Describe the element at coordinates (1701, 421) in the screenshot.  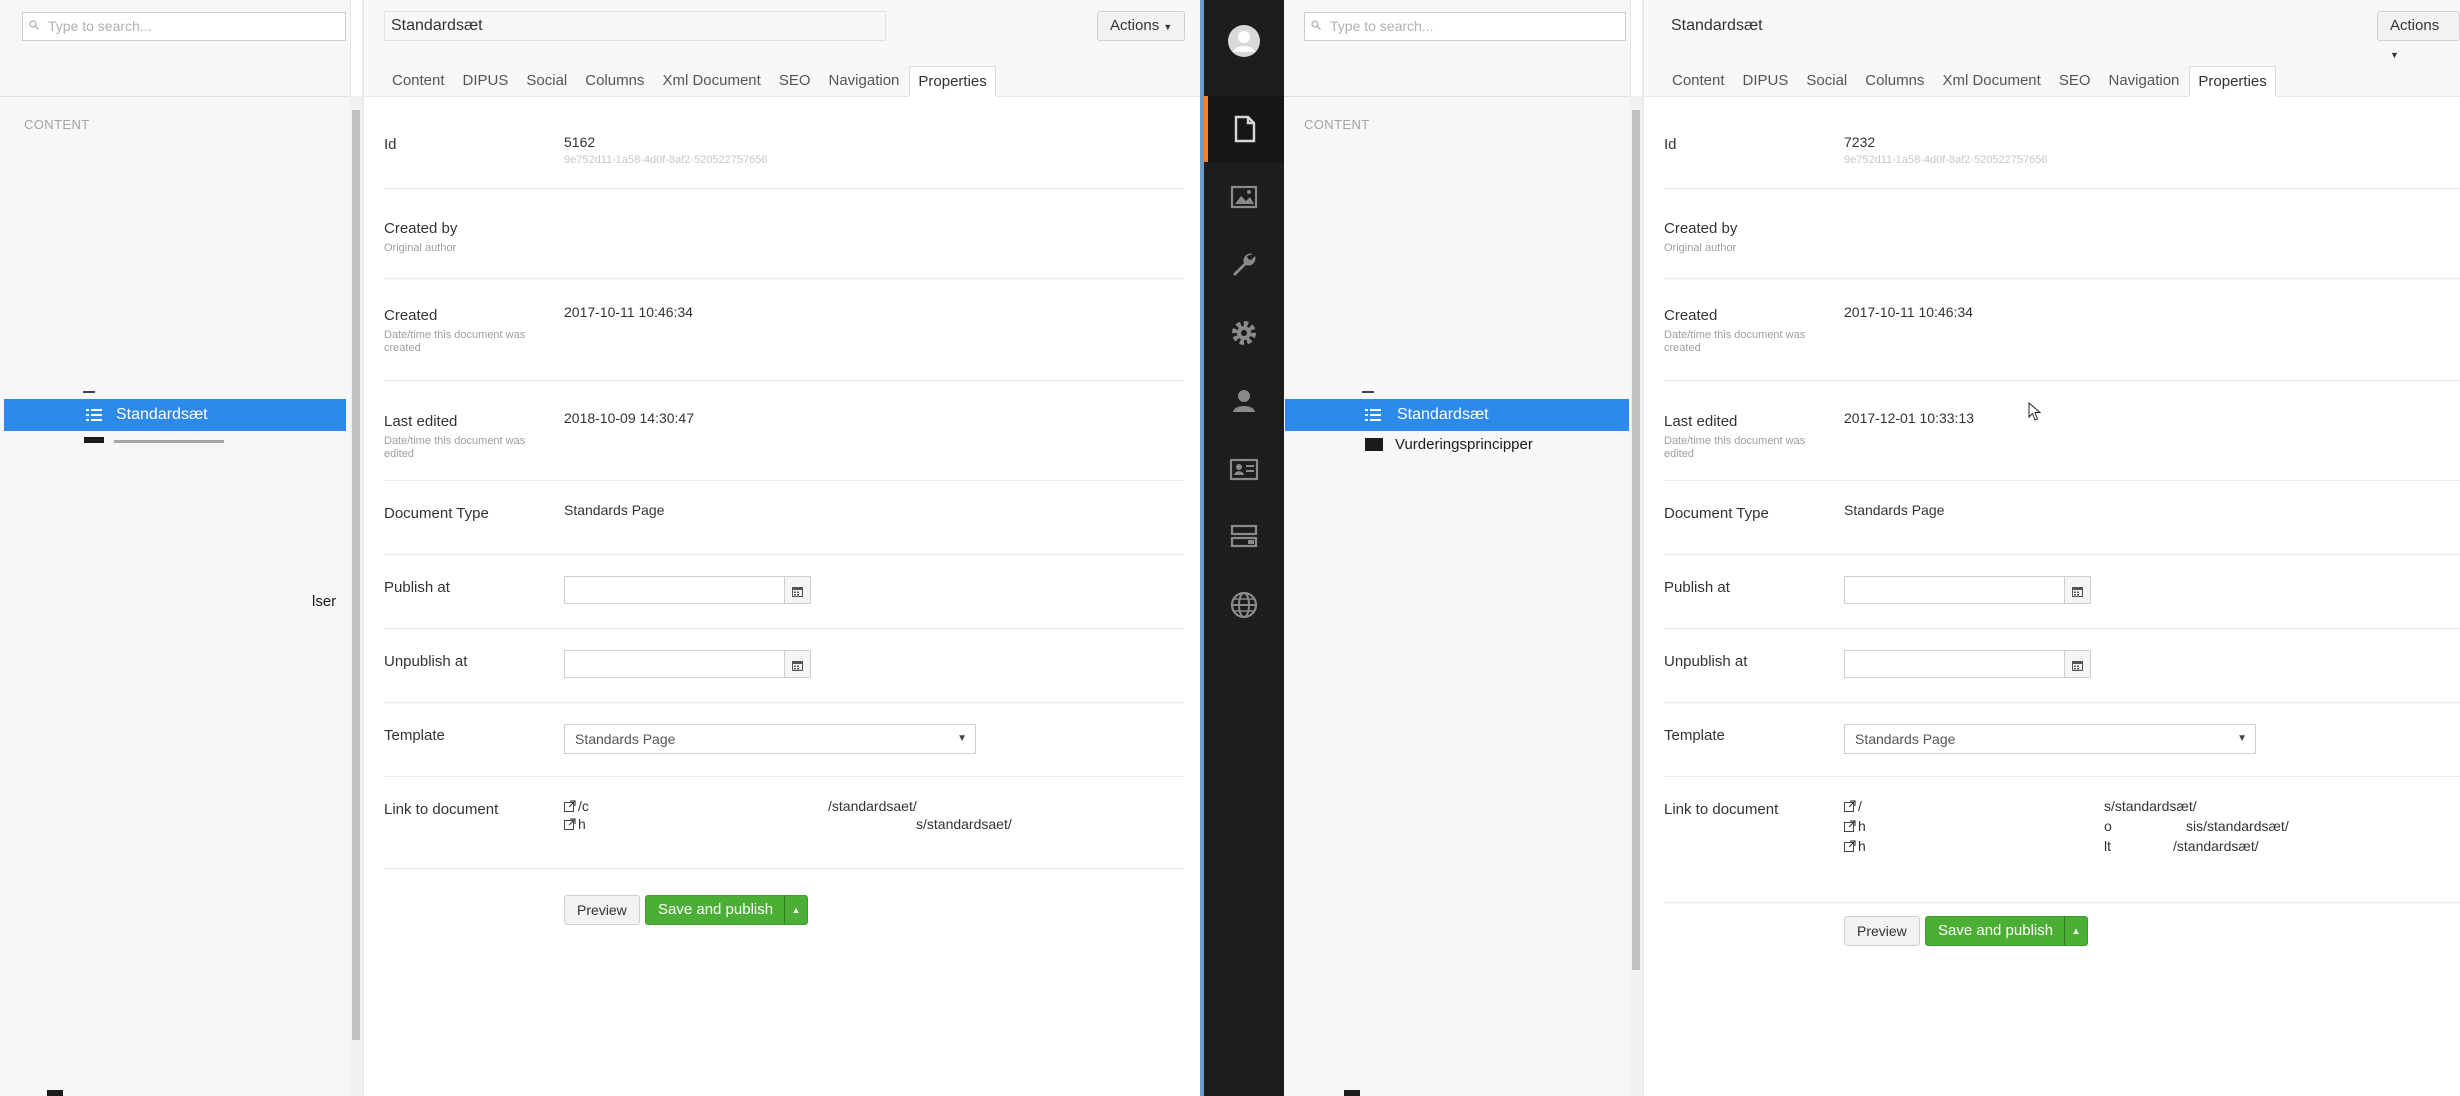
I see `property-label: Last edited` at that location.